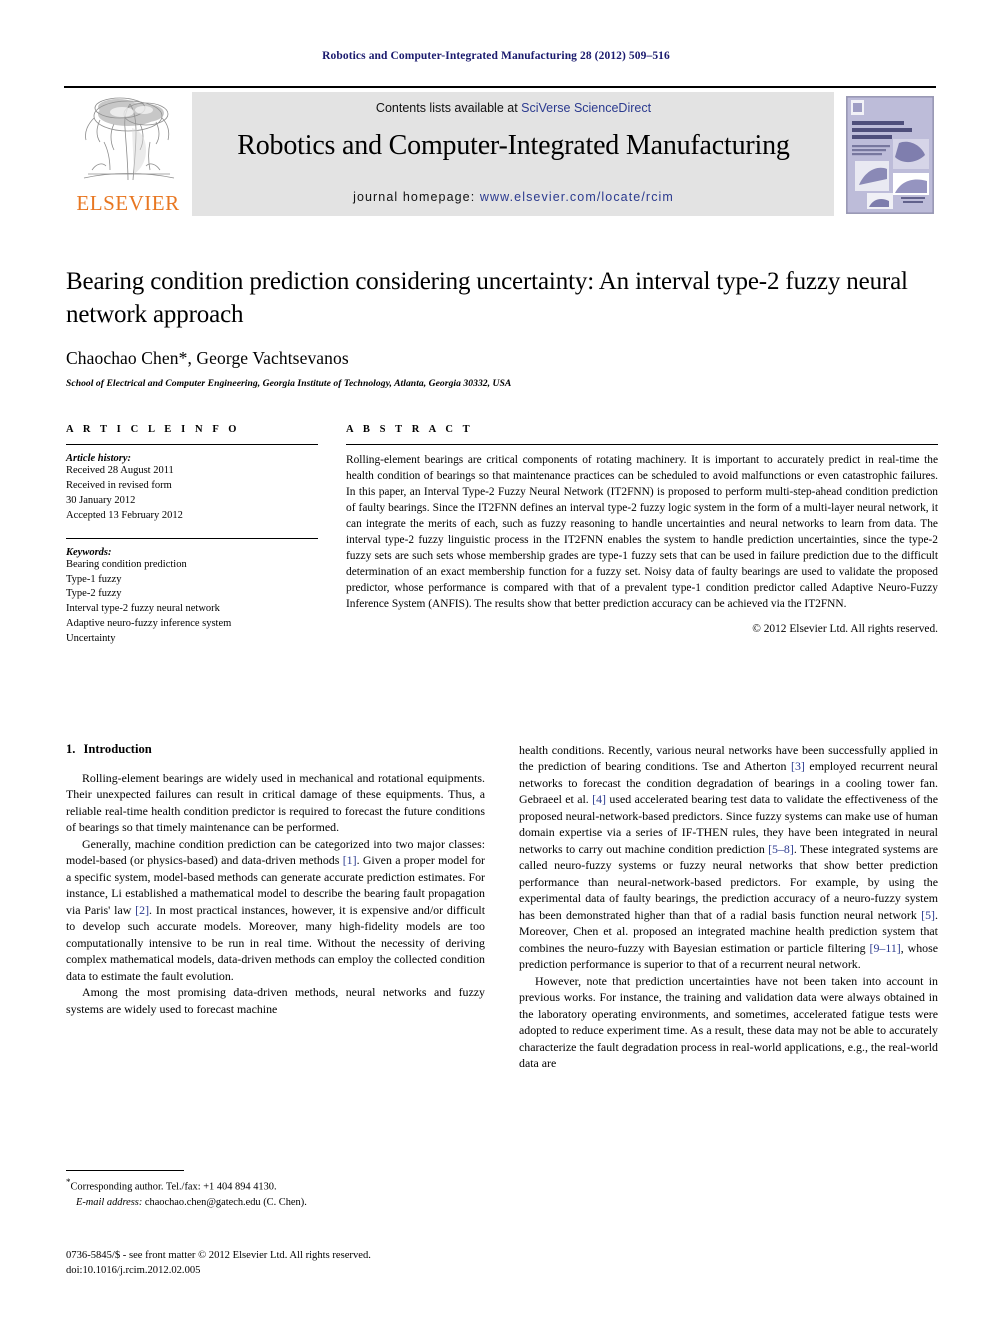  I want to click on homepage-prefix: journal homepage:, so click(416, 197).